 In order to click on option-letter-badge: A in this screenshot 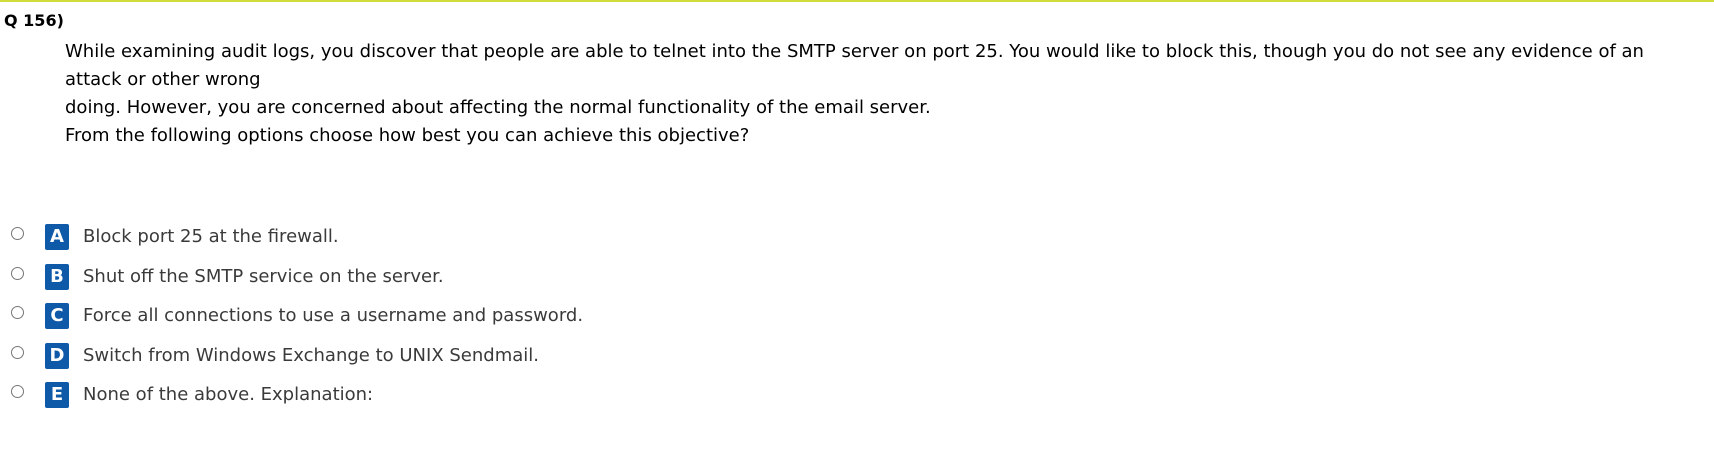, I will do `click(57, 237)`.